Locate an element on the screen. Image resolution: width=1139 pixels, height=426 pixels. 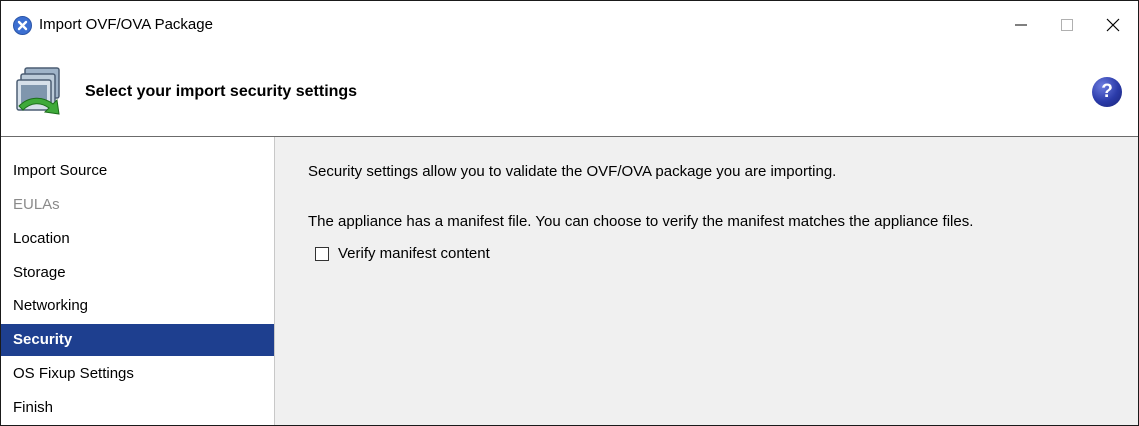
maximize-icon is located at coordinates (1067, 25).